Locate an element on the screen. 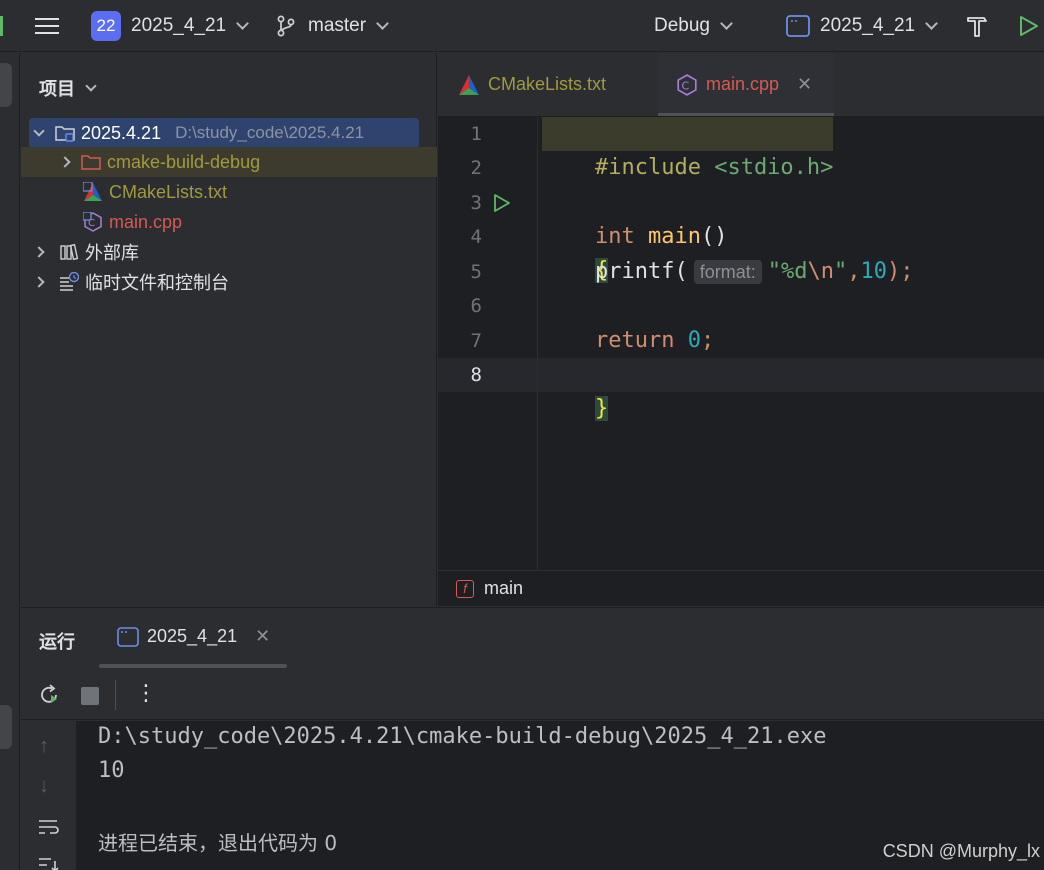 This screenshot has width=1044, height=870. run-tab: 2025_4_21 ✕ is located at coordinates (193, 636).